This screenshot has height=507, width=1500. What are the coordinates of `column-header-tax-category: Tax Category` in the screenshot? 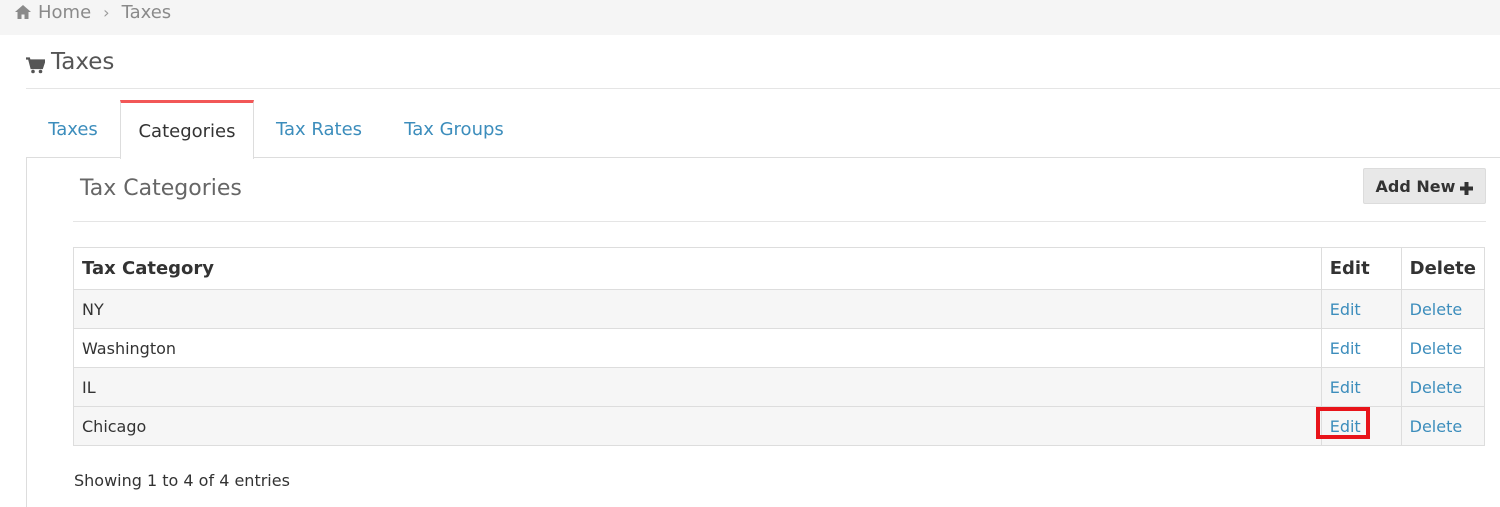 It's located at (697, 268).